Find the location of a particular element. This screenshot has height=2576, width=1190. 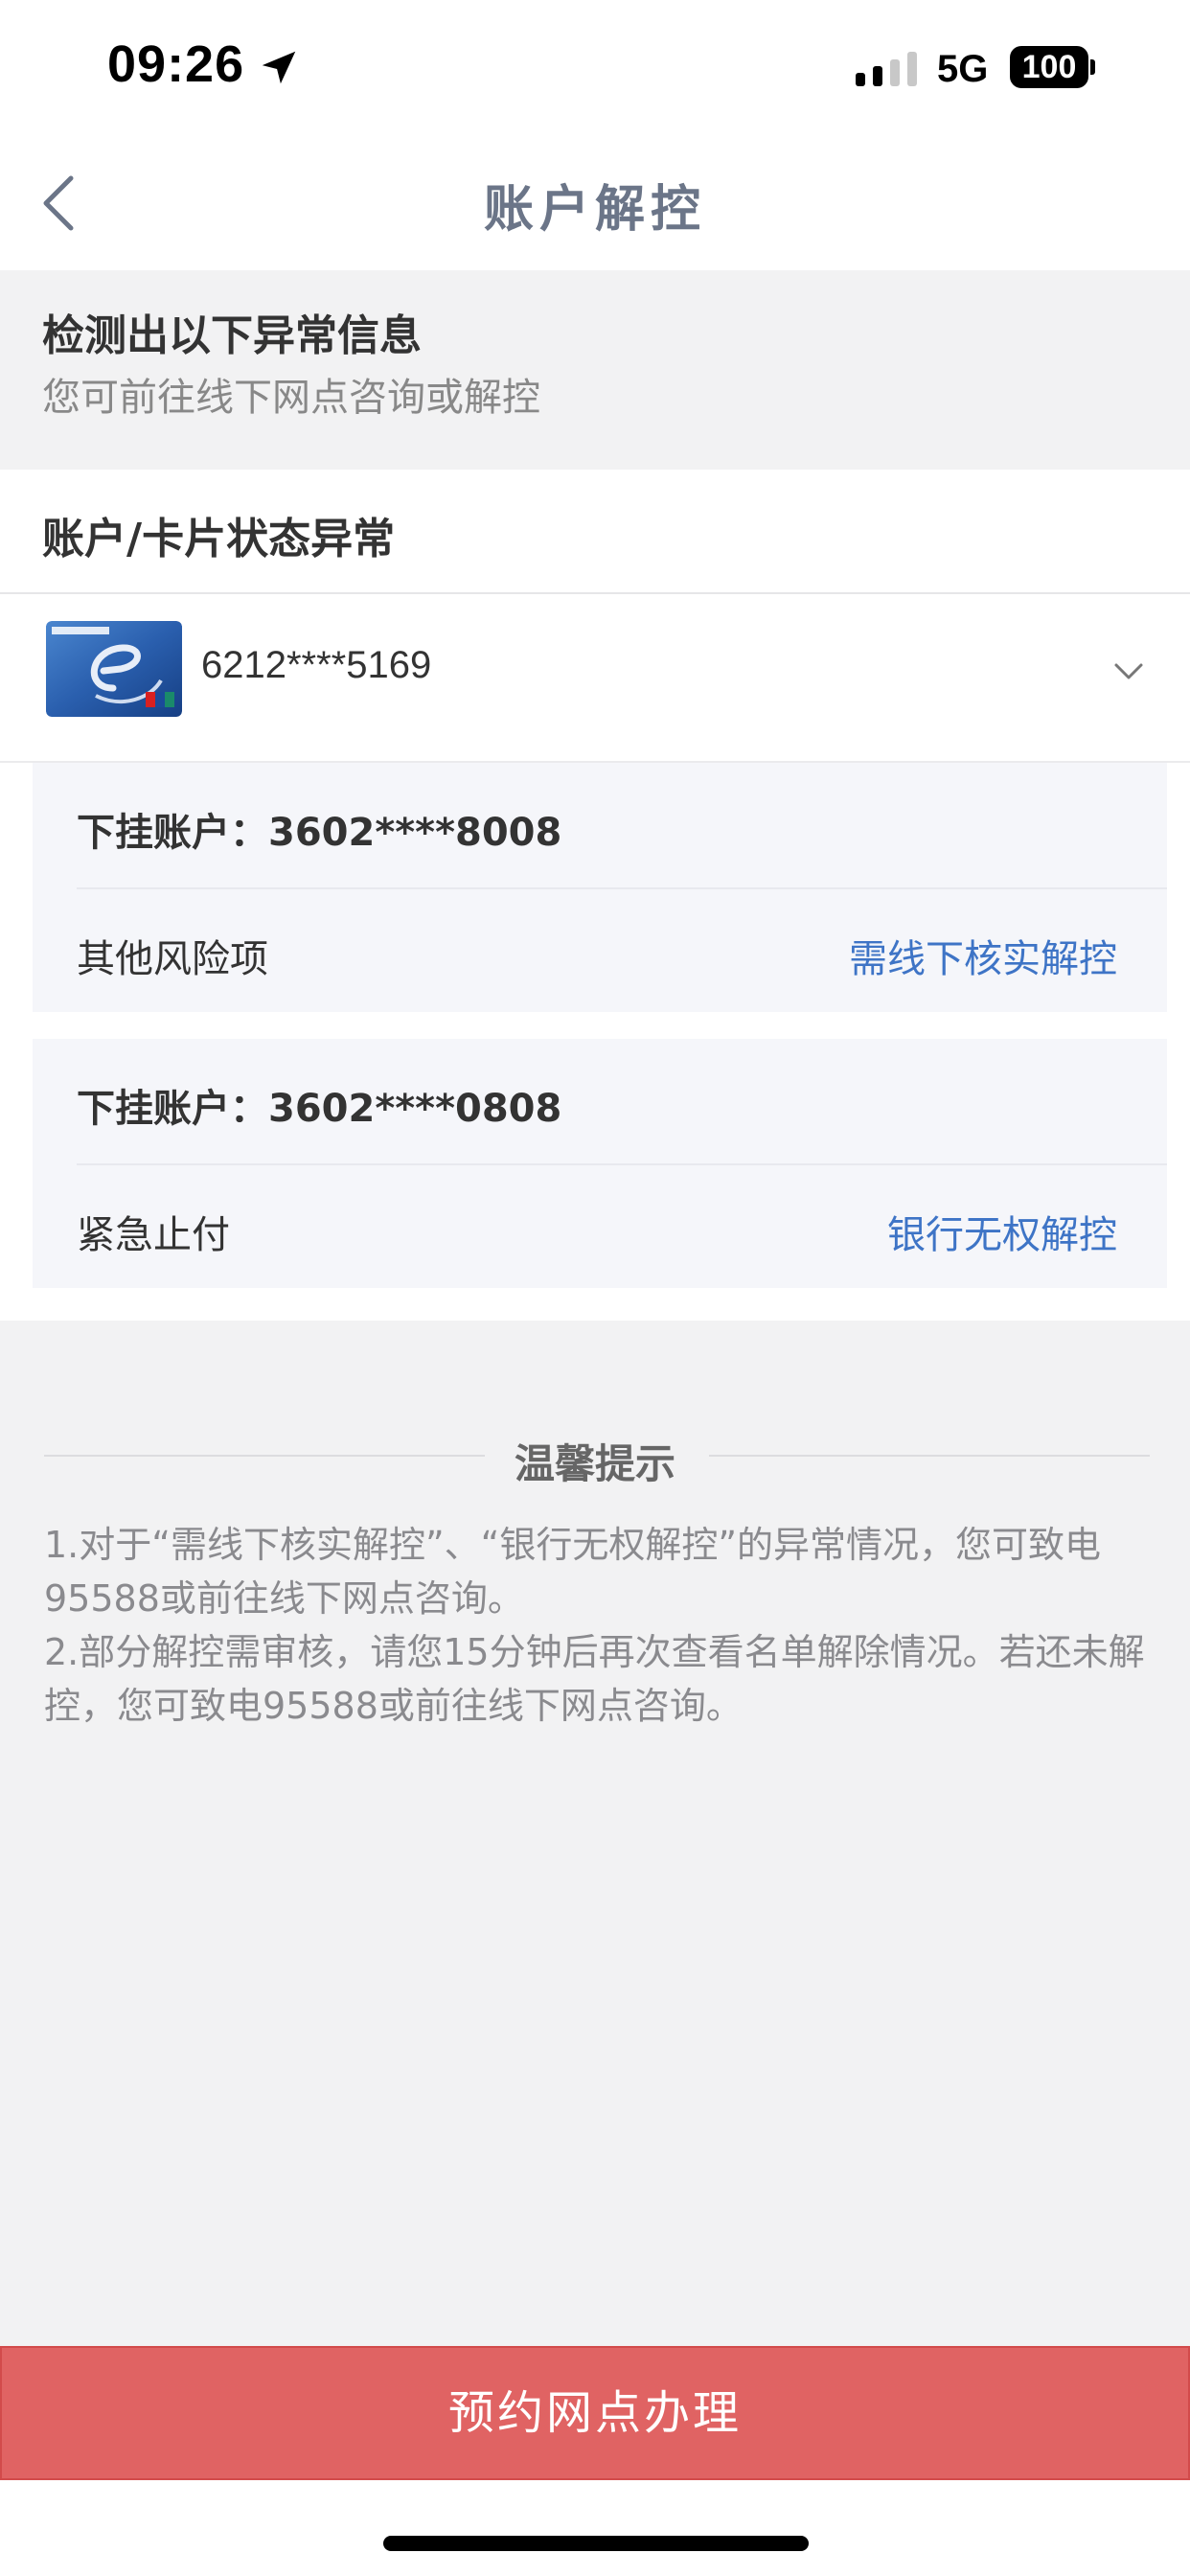

bottom-safe-area is located at coordinates (595, 2528).